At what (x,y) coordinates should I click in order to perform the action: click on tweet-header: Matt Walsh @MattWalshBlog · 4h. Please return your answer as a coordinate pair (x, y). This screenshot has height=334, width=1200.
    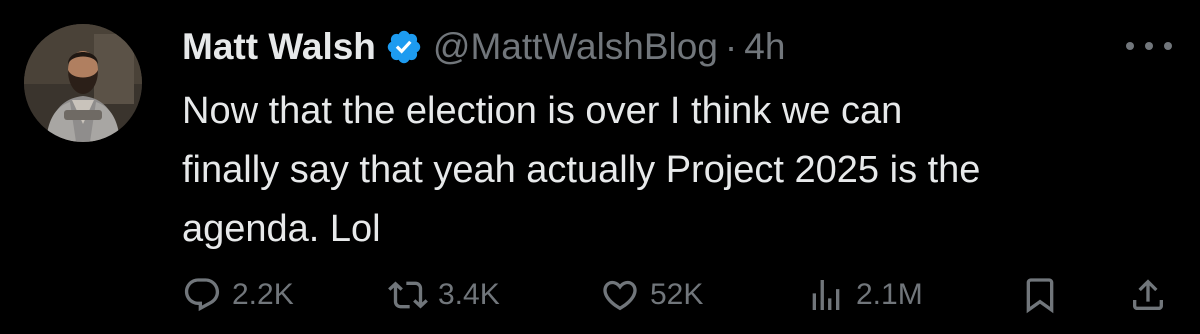
    Looking at the image, I should click on (483, 47).